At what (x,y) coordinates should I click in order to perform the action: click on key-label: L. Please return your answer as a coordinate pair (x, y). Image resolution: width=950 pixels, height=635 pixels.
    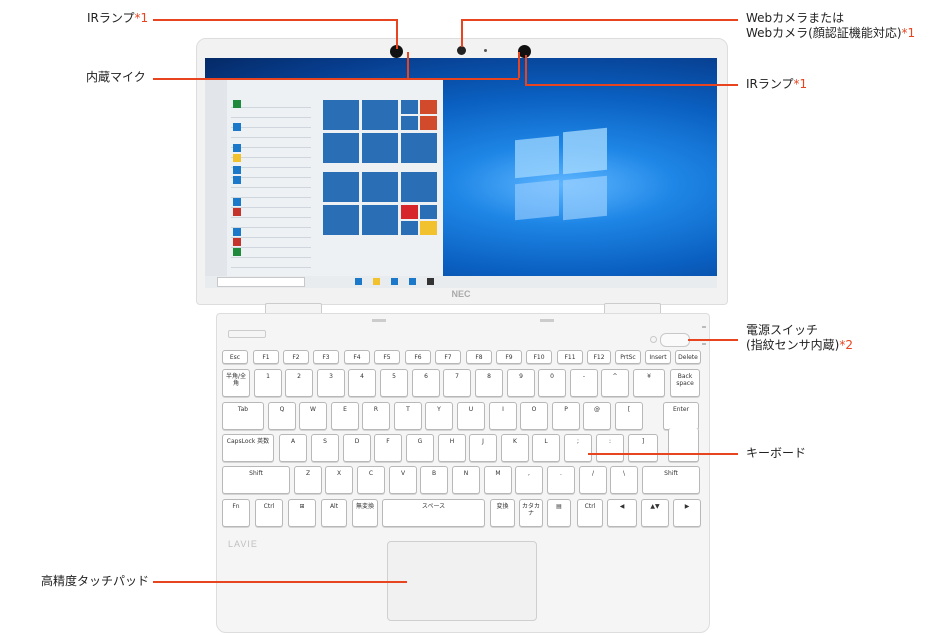
    Looking at the image, I should click on (546, 441).